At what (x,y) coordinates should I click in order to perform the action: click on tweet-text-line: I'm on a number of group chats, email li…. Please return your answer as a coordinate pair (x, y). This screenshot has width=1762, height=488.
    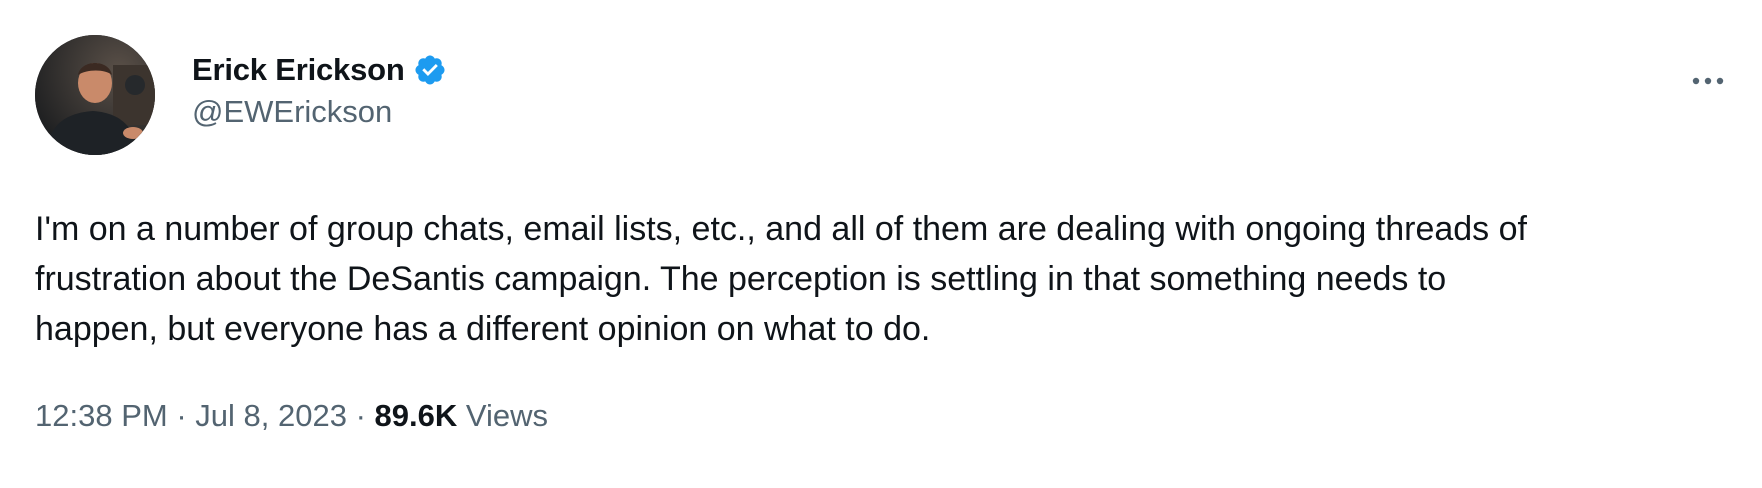
    Looking at the image, I should click on (781, 229).